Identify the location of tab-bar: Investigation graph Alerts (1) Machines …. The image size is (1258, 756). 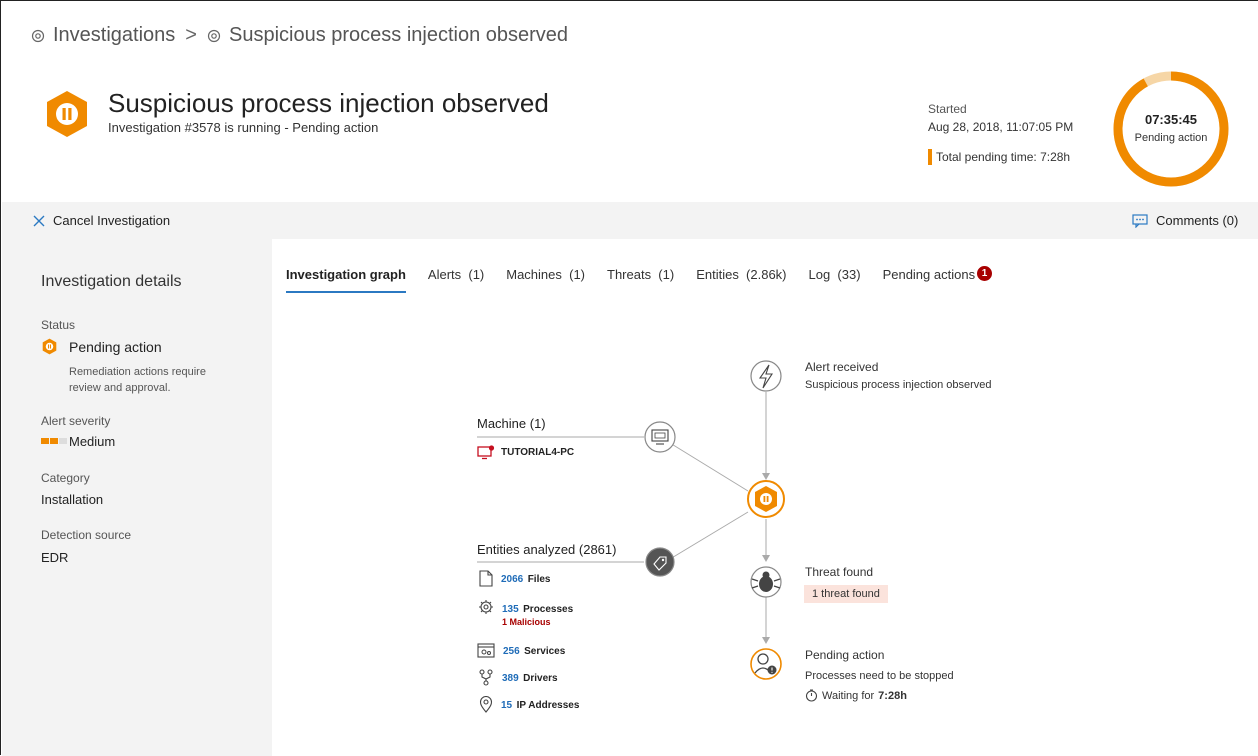
(650, 279).